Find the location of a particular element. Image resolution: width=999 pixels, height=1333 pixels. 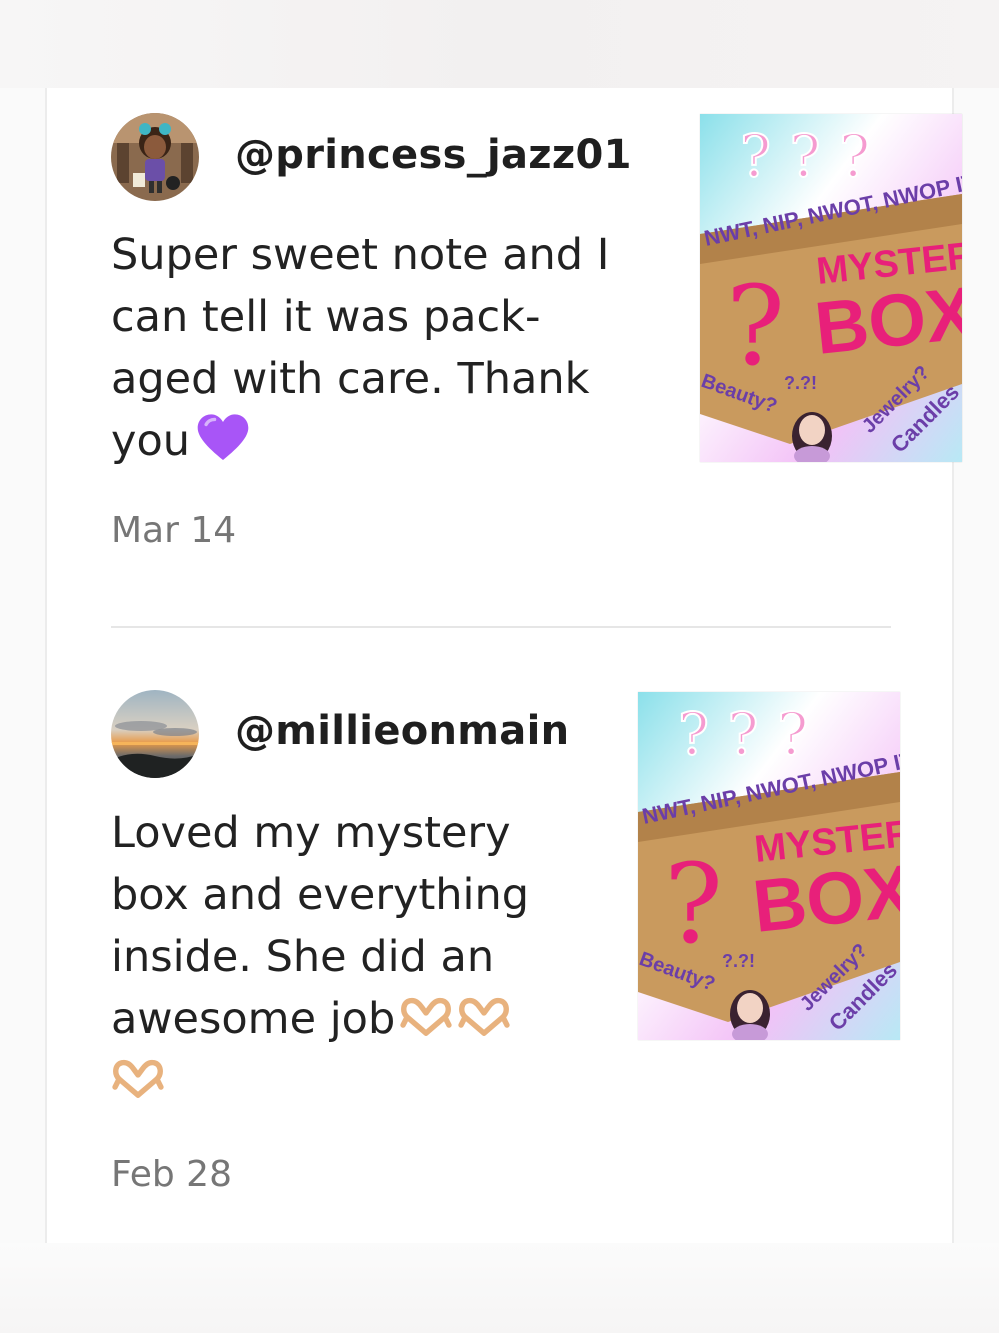

top-blur-area is located at coordinates (499, 44).